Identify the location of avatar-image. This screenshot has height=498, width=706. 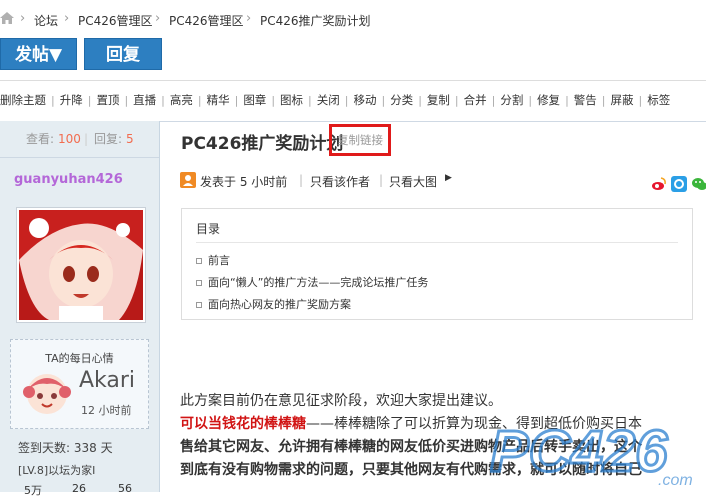
(81, 265).